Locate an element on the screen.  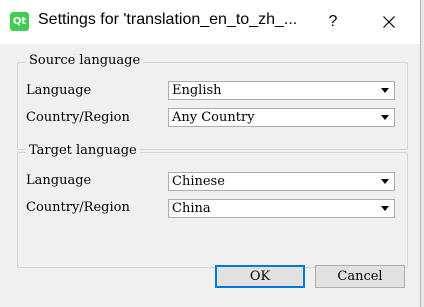
source-region-label: Country/Region is located at coordinates (78, 117).